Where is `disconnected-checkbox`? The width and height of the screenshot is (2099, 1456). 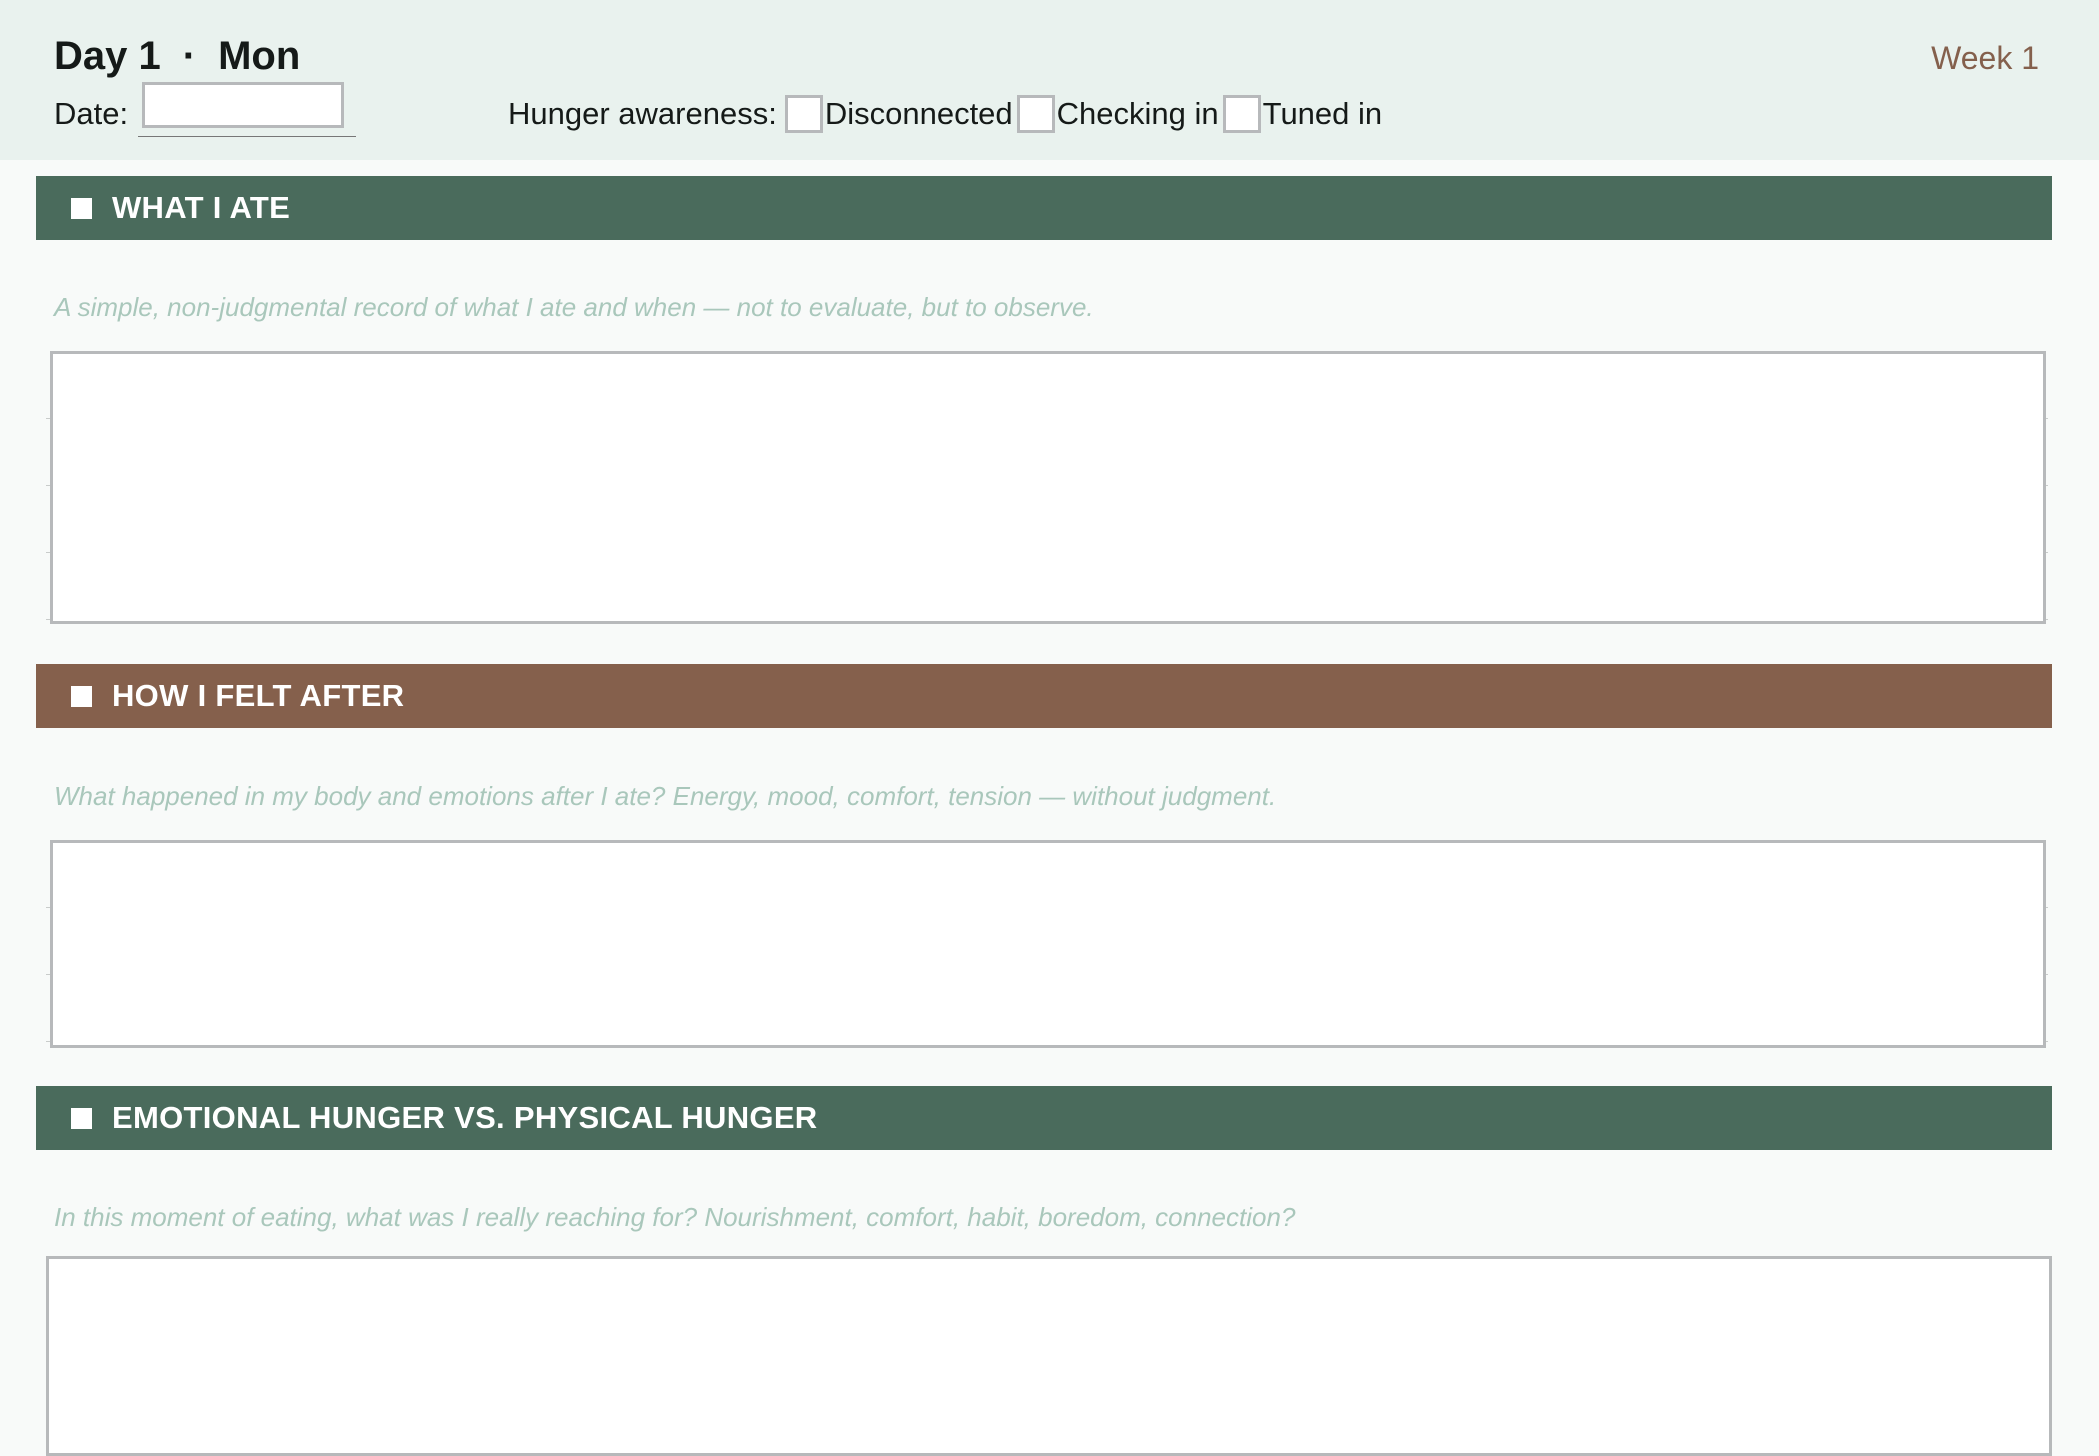
disconnected-checkbox is located at coordinates (803, 114).